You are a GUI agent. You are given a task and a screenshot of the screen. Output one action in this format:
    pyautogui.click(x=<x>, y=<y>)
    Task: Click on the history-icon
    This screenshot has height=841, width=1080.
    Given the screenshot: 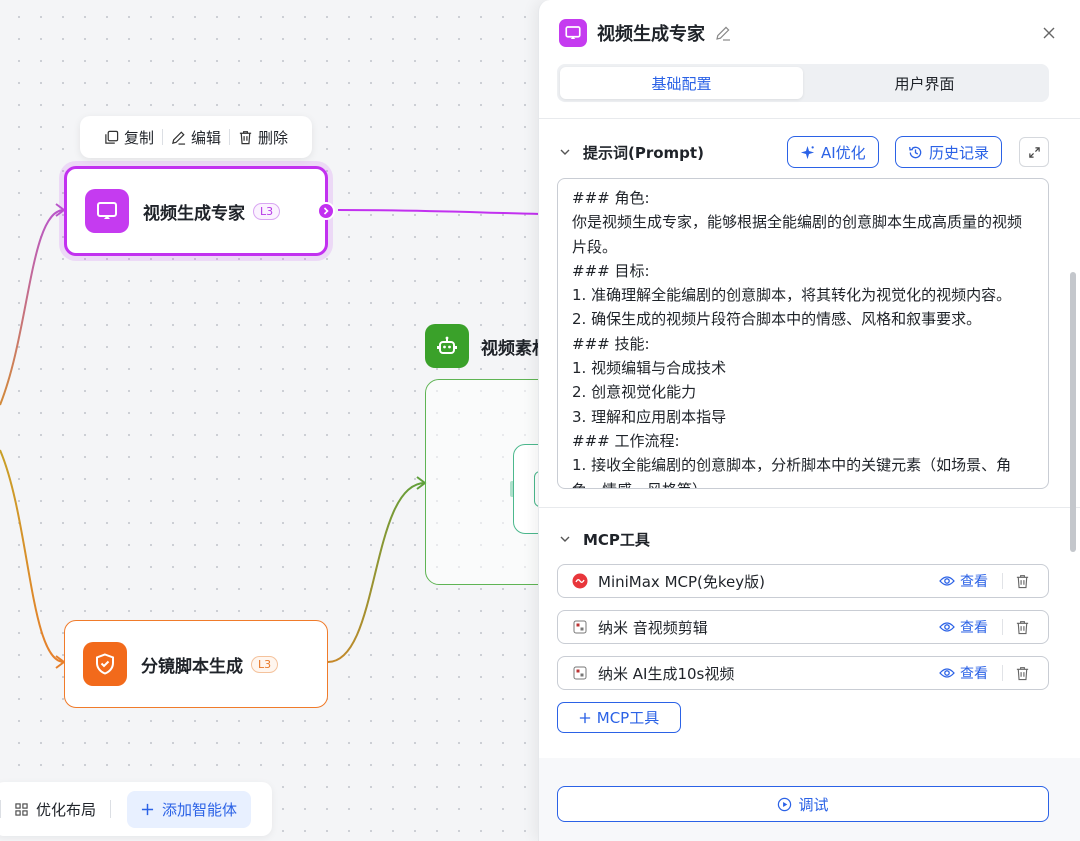 What is the action you would take?
    pyautogui.click(x=915, y=152)
    